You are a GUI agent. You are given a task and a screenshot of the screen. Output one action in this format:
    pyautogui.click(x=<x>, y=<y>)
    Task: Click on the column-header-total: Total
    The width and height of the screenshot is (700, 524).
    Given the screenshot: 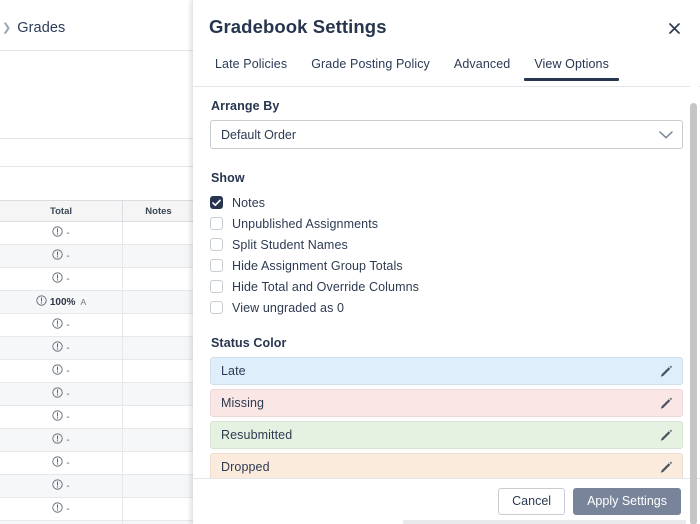 What is the action you would take?
    pyautogui.click(x=61, y=211)
    